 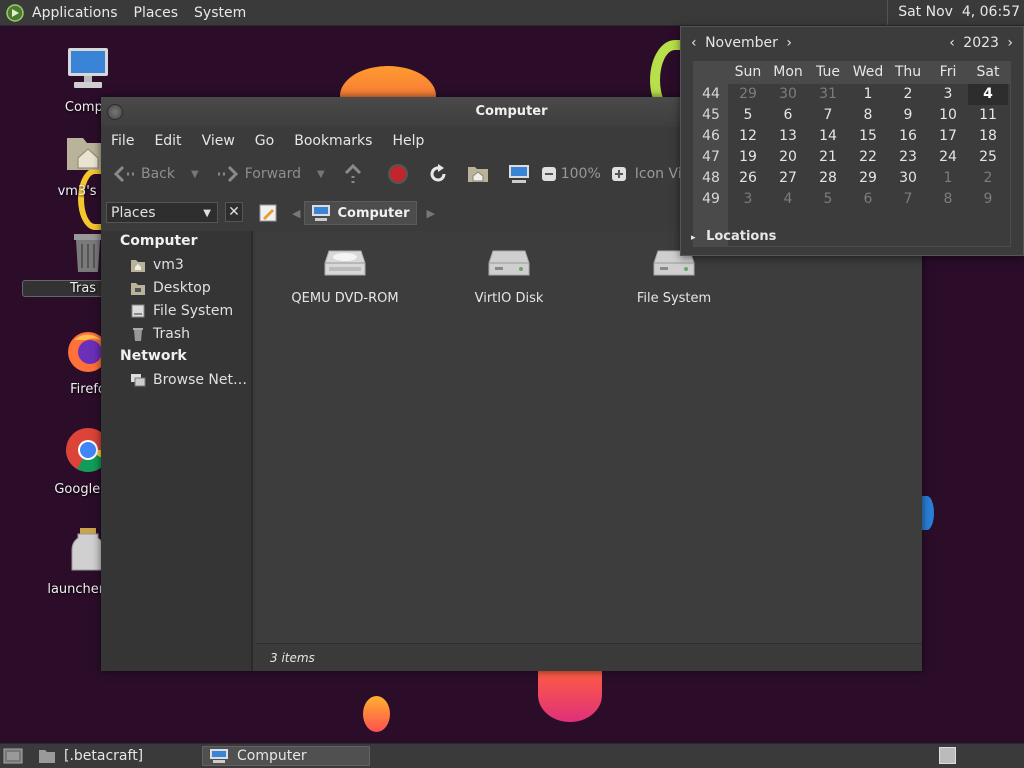 I want to click on calendar-day: 13, so click(x=788, y=136).